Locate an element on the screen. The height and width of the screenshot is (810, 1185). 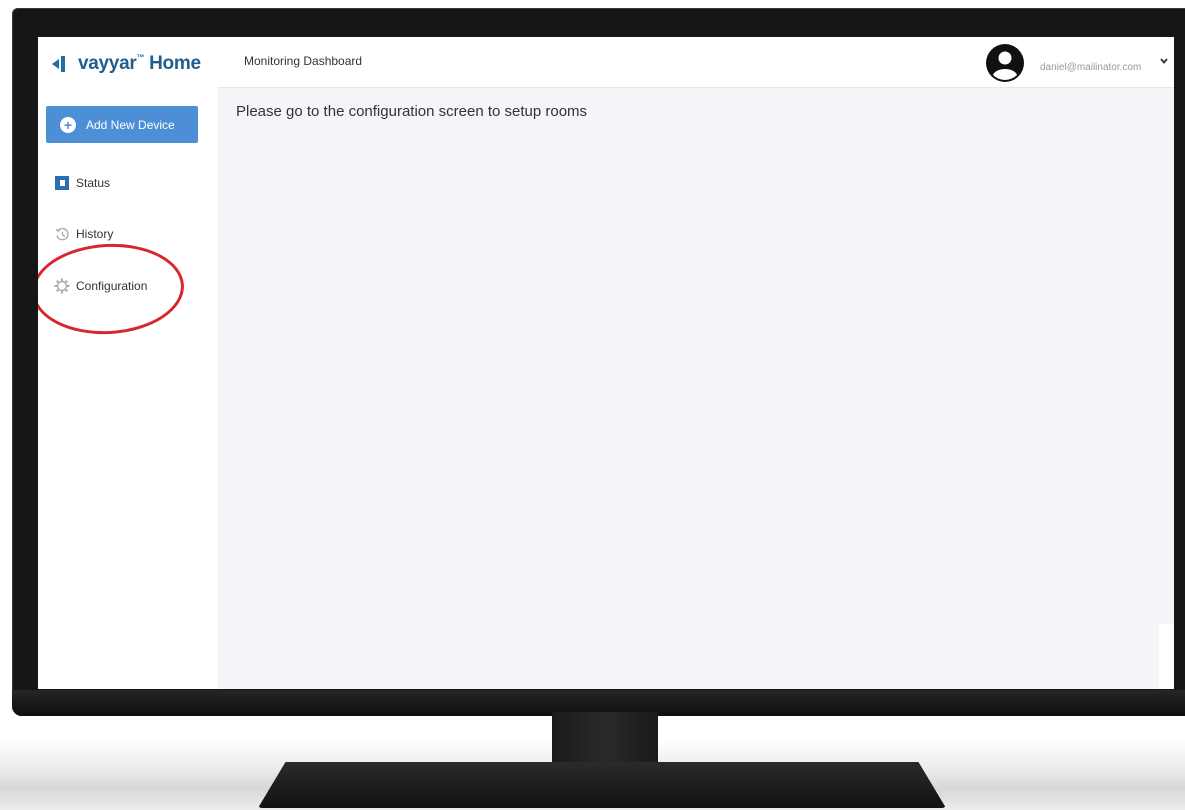
sidebar-item-history: History is located at coordinates (83, 234).